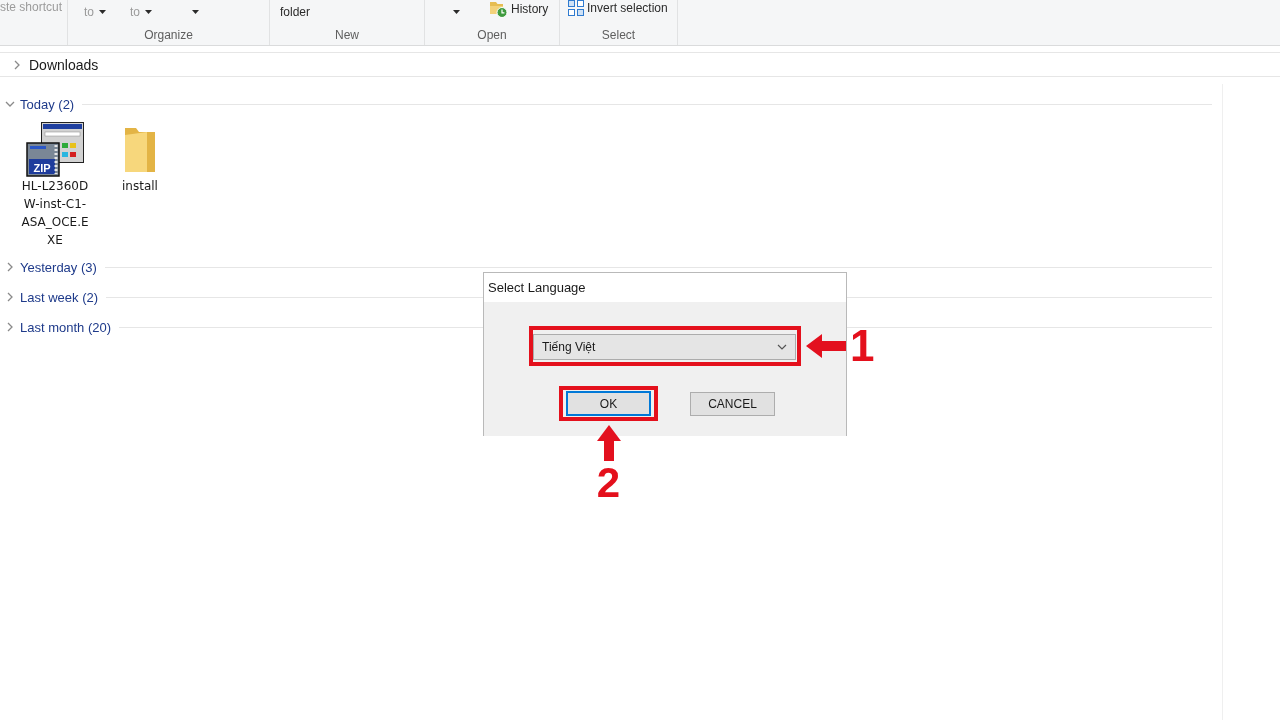 The width and height of the screenshot is (1280, 720). Describe the element at coordinates (732, 403) in the screenshot. I see `dialog-button: CANCEL` at that location.